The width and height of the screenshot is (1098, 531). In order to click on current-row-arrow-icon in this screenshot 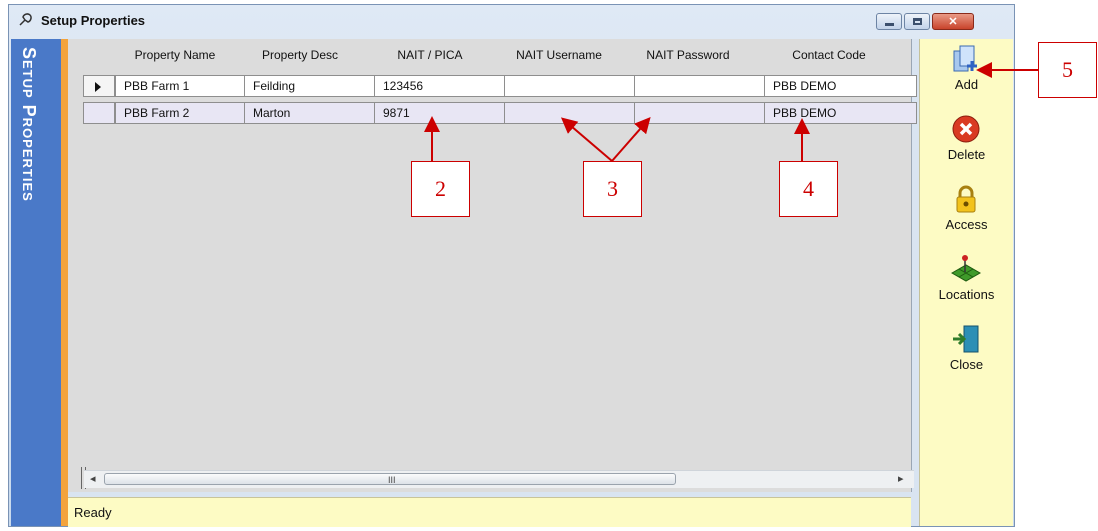, I will do `click(98, 87)`.